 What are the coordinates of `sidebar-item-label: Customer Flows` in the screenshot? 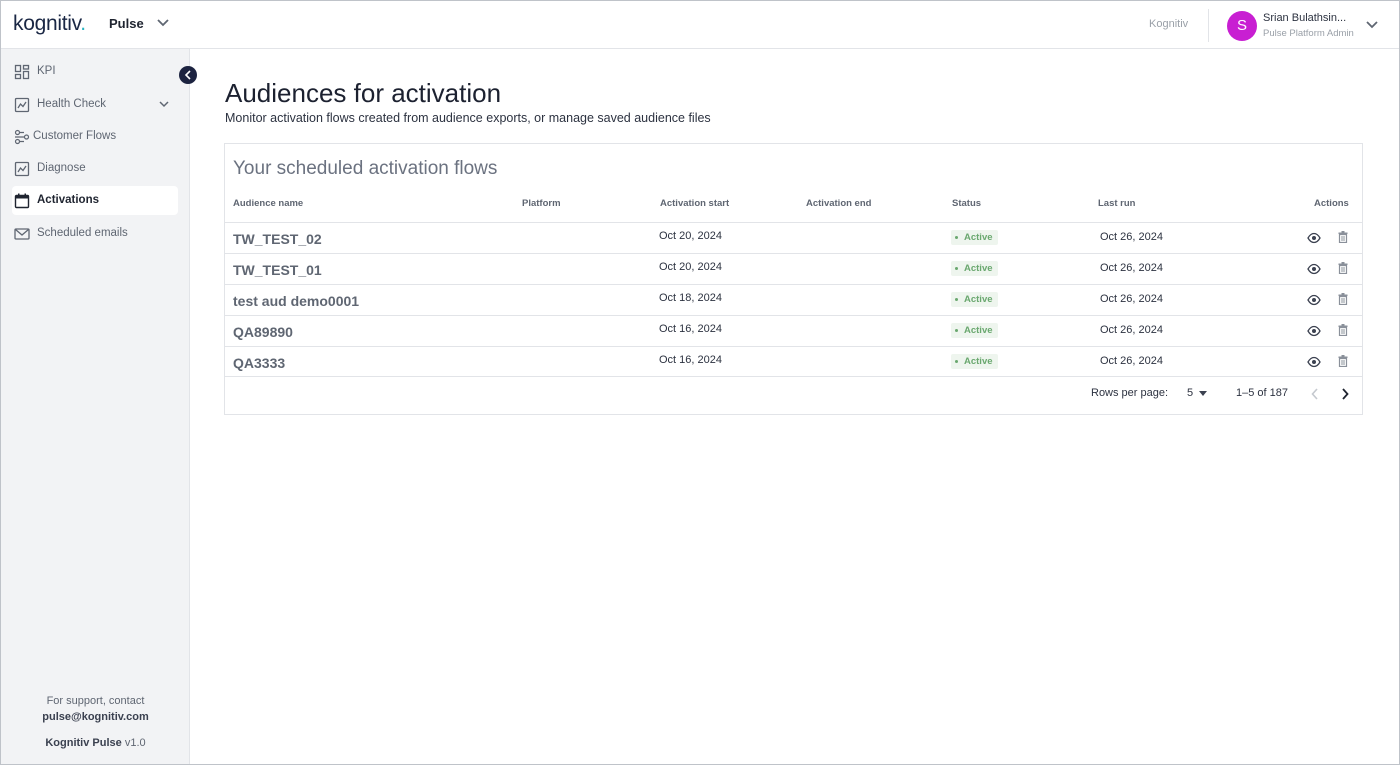 It's located at (75, 136).